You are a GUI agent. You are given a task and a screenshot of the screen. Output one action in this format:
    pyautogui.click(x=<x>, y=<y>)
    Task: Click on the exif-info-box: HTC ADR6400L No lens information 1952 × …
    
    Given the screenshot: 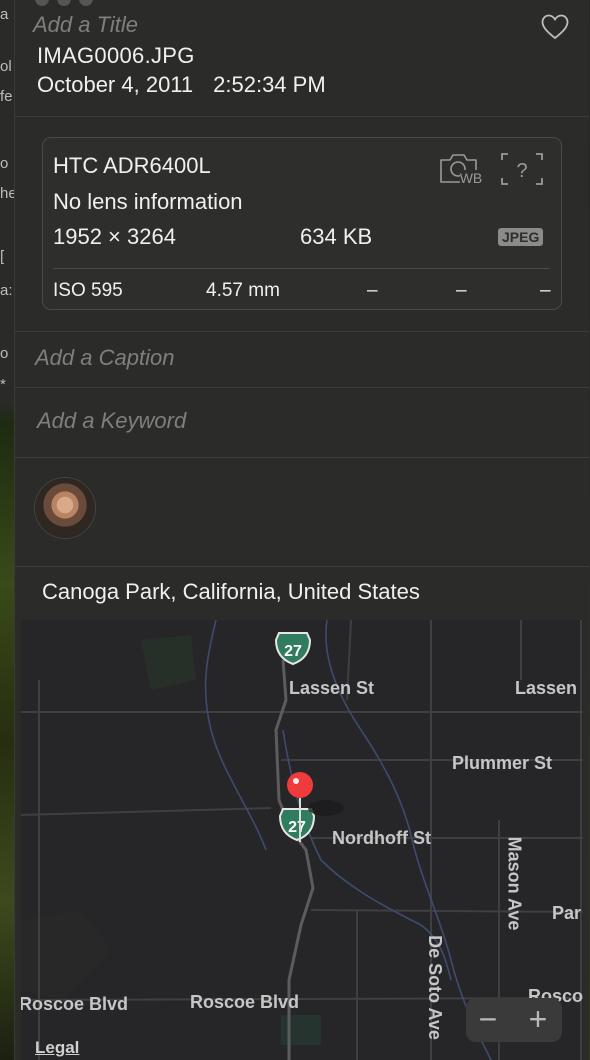 What is the action you would take?
    pyautogui.click(x=302, y=223)
    